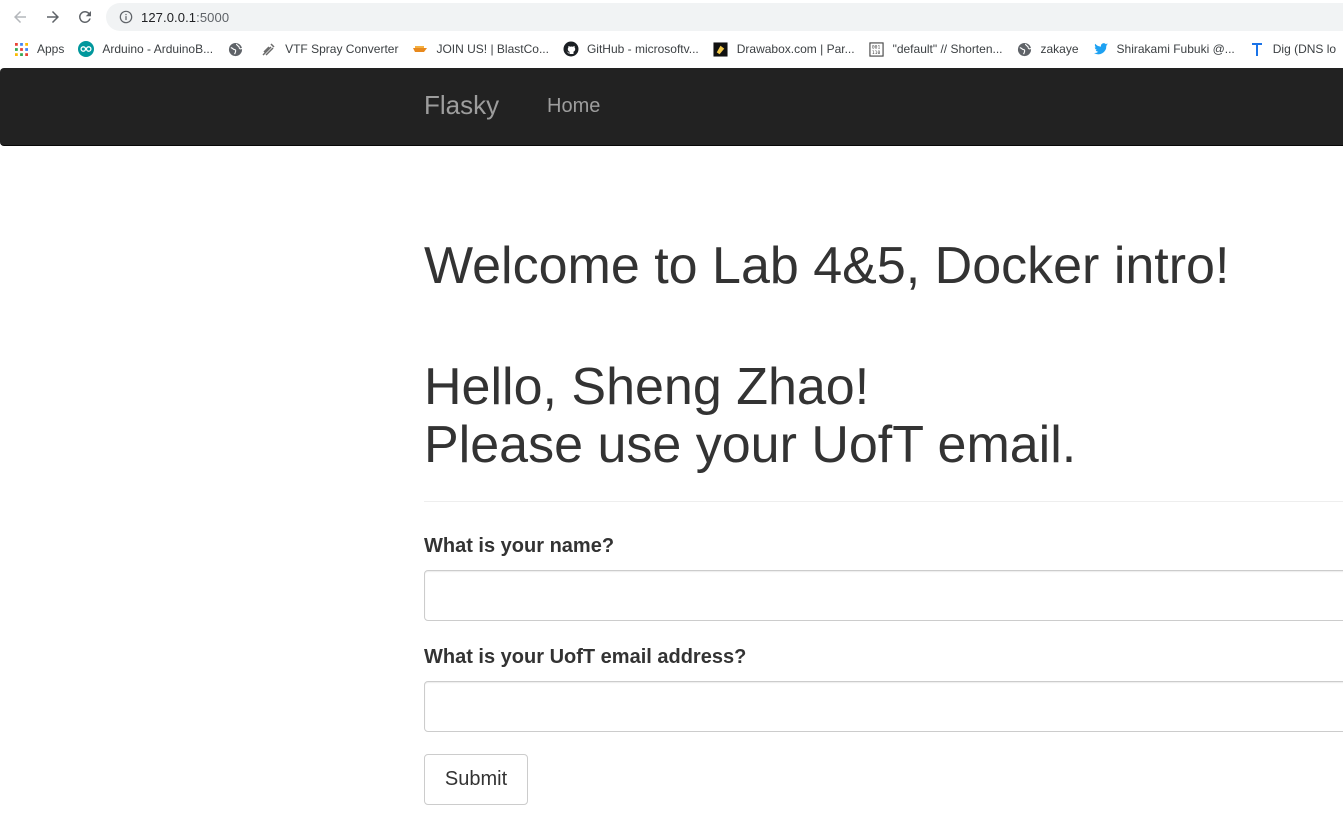 The height and width of the screenshot is (816, 1343). Describe the element at coordinates (883, 501) in the screenshot. I see `divider` at that location.